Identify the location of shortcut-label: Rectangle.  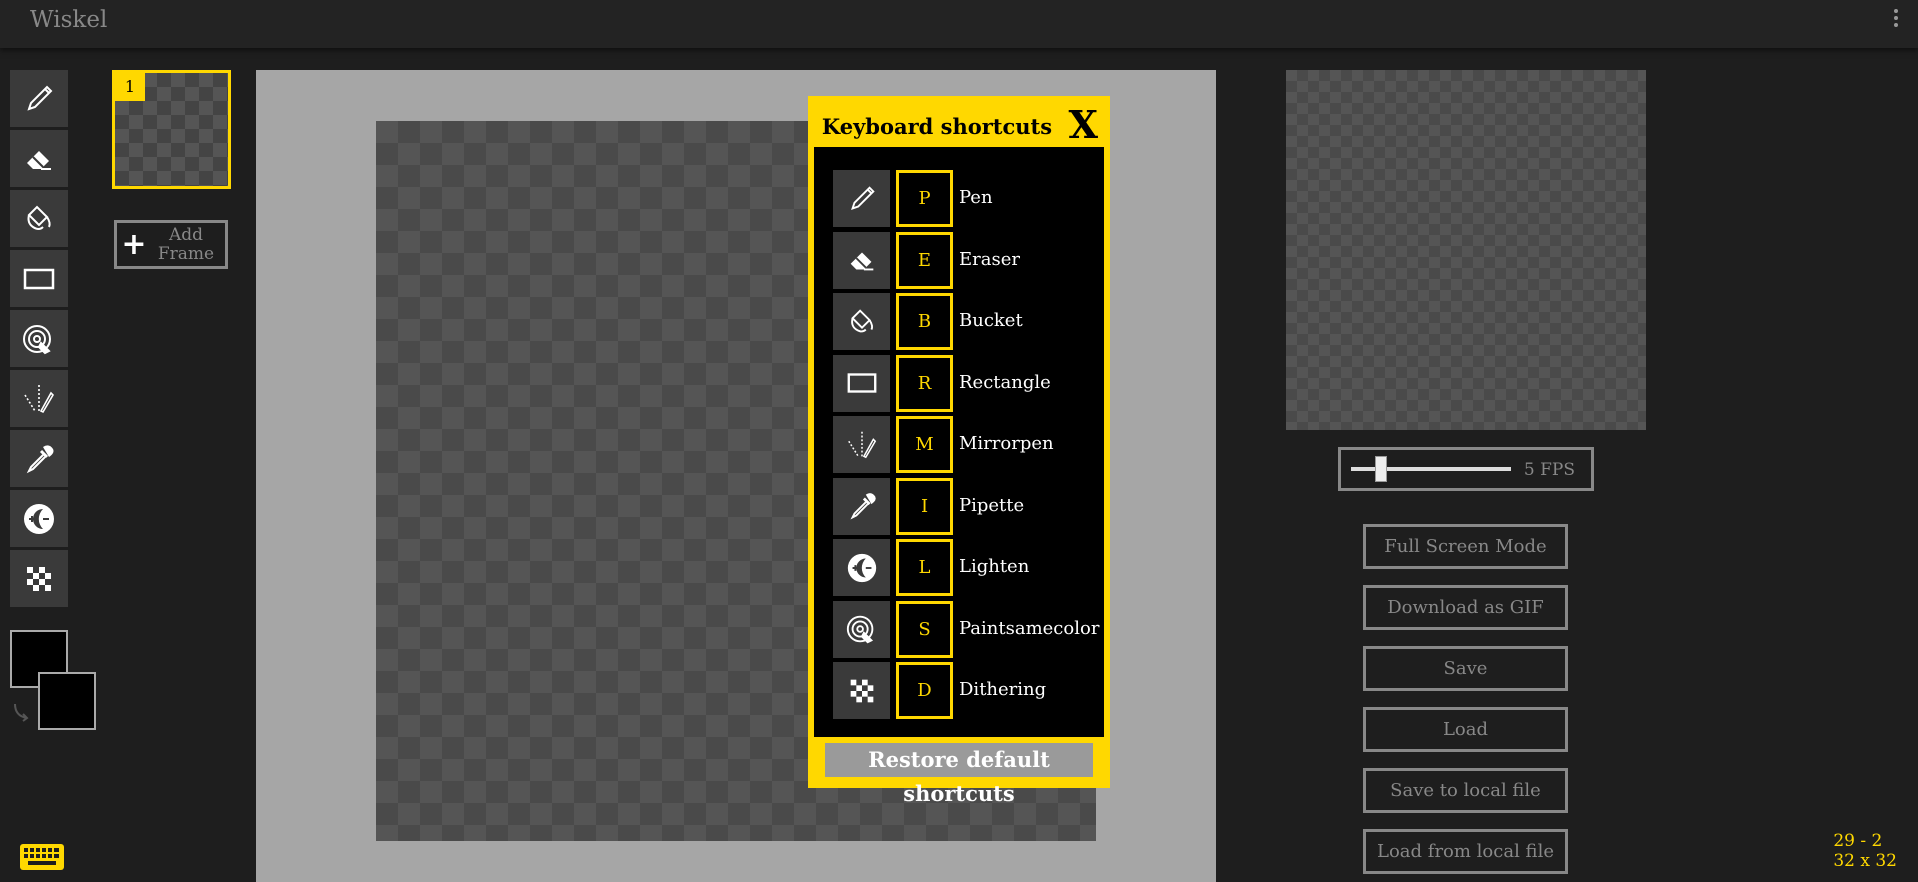
(1005, 382).